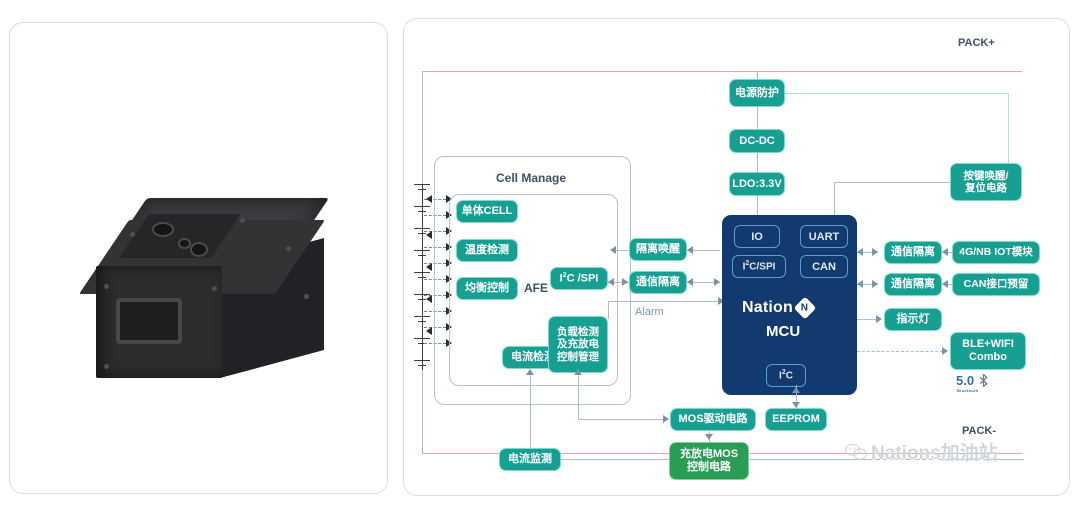  Describe the element at coordinates (757, 93) in the screenshot. I see `block-power-protect: 电源防护` at that location.